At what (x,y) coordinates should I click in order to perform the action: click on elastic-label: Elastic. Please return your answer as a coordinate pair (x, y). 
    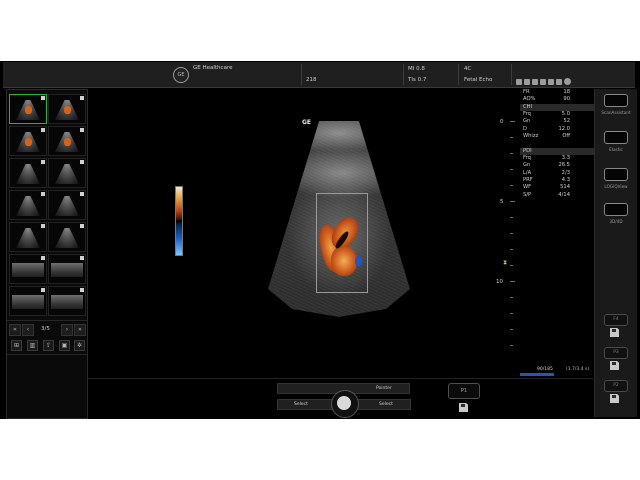
    Looking at the image, I should click on (616, 149).